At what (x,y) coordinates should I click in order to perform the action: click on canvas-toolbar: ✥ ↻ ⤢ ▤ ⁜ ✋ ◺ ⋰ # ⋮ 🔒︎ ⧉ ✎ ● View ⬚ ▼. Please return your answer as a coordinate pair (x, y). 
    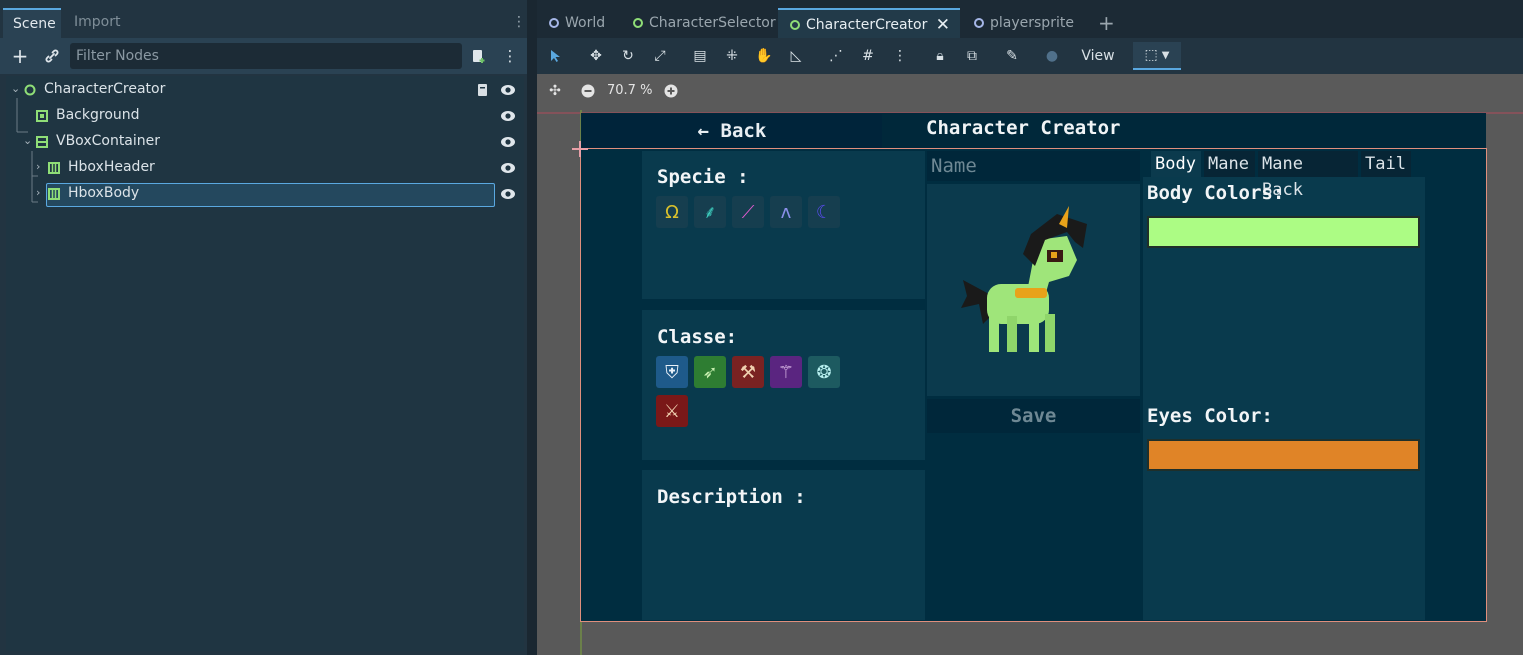
    Looking at the image, I should click on (1030, 56).